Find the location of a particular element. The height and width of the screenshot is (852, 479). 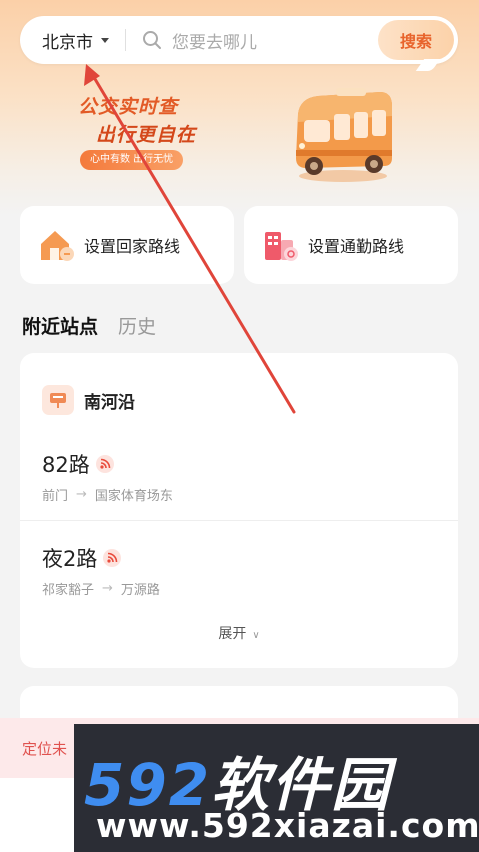

station-tabs: 附近站点 历史 is located at coordinates (89, 325).